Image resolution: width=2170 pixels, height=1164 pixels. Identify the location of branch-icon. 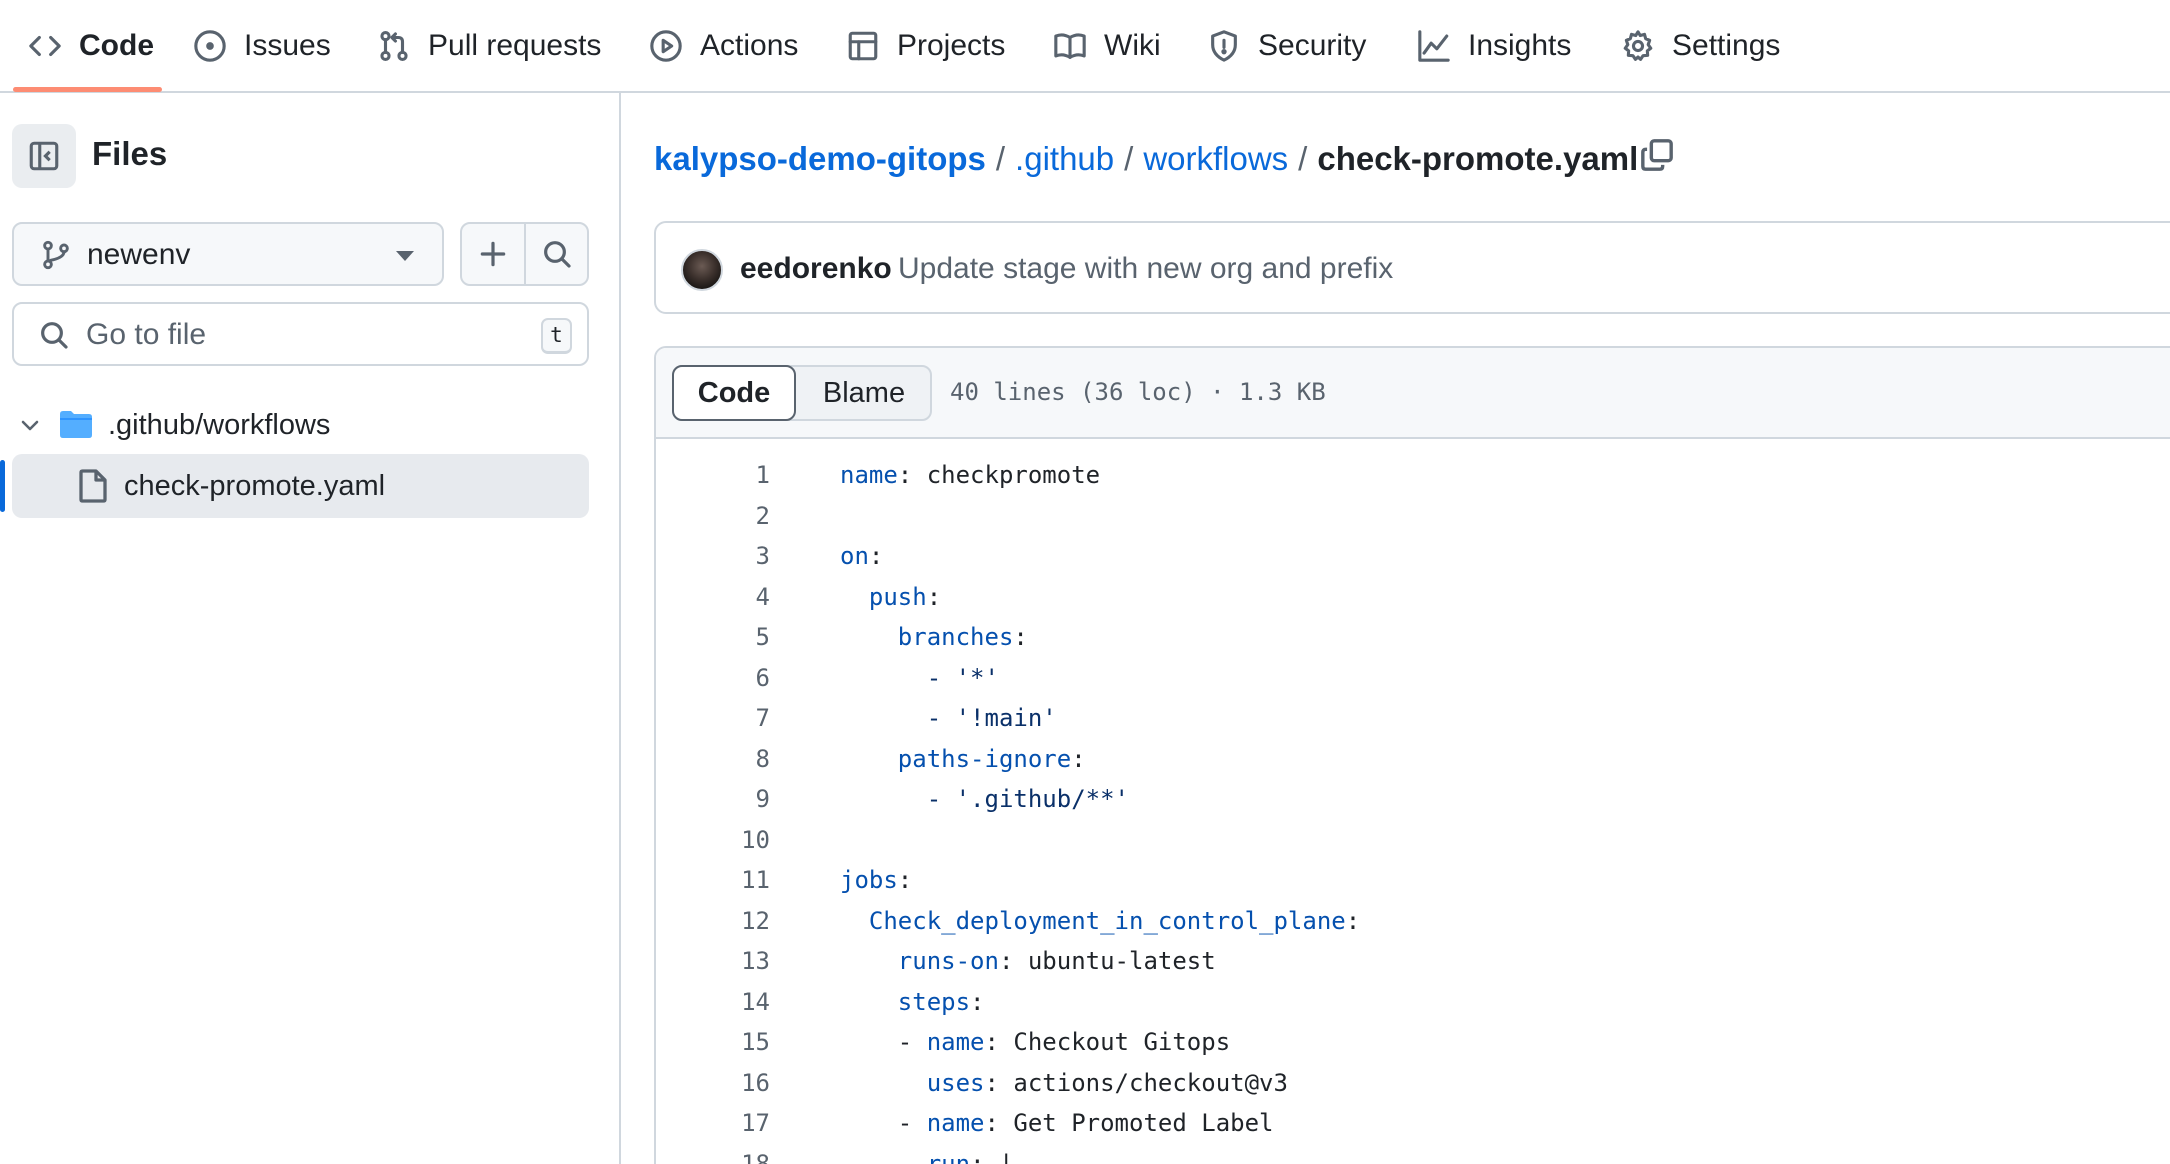
(56, 255).